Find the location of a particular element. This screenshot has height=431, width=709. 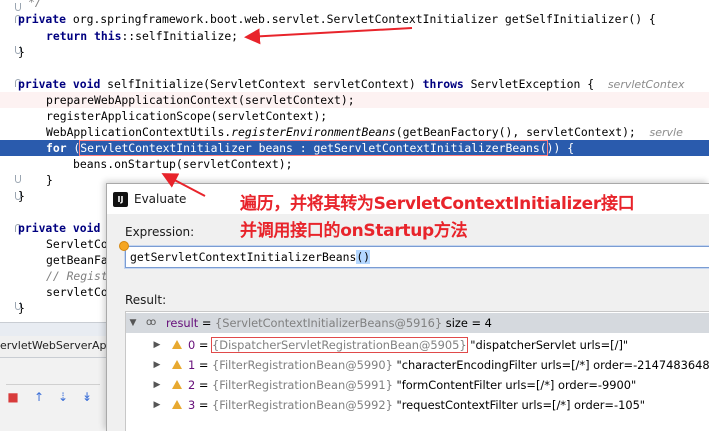

code-line: getBeanFa is located at coordinates (77, 260).